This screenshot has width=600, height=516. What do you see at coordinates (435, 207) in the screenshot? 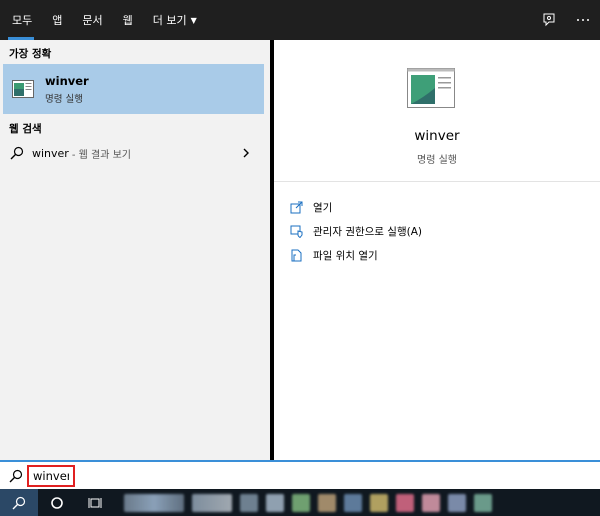
I see `action-open: 열기` at bounding box center [435, 207].